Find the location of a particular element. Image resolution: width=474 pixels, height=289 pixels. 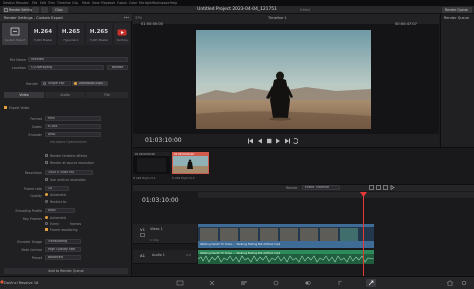

resolution-select: 1920 x 1080 HD is located at coordinates (69, 172).